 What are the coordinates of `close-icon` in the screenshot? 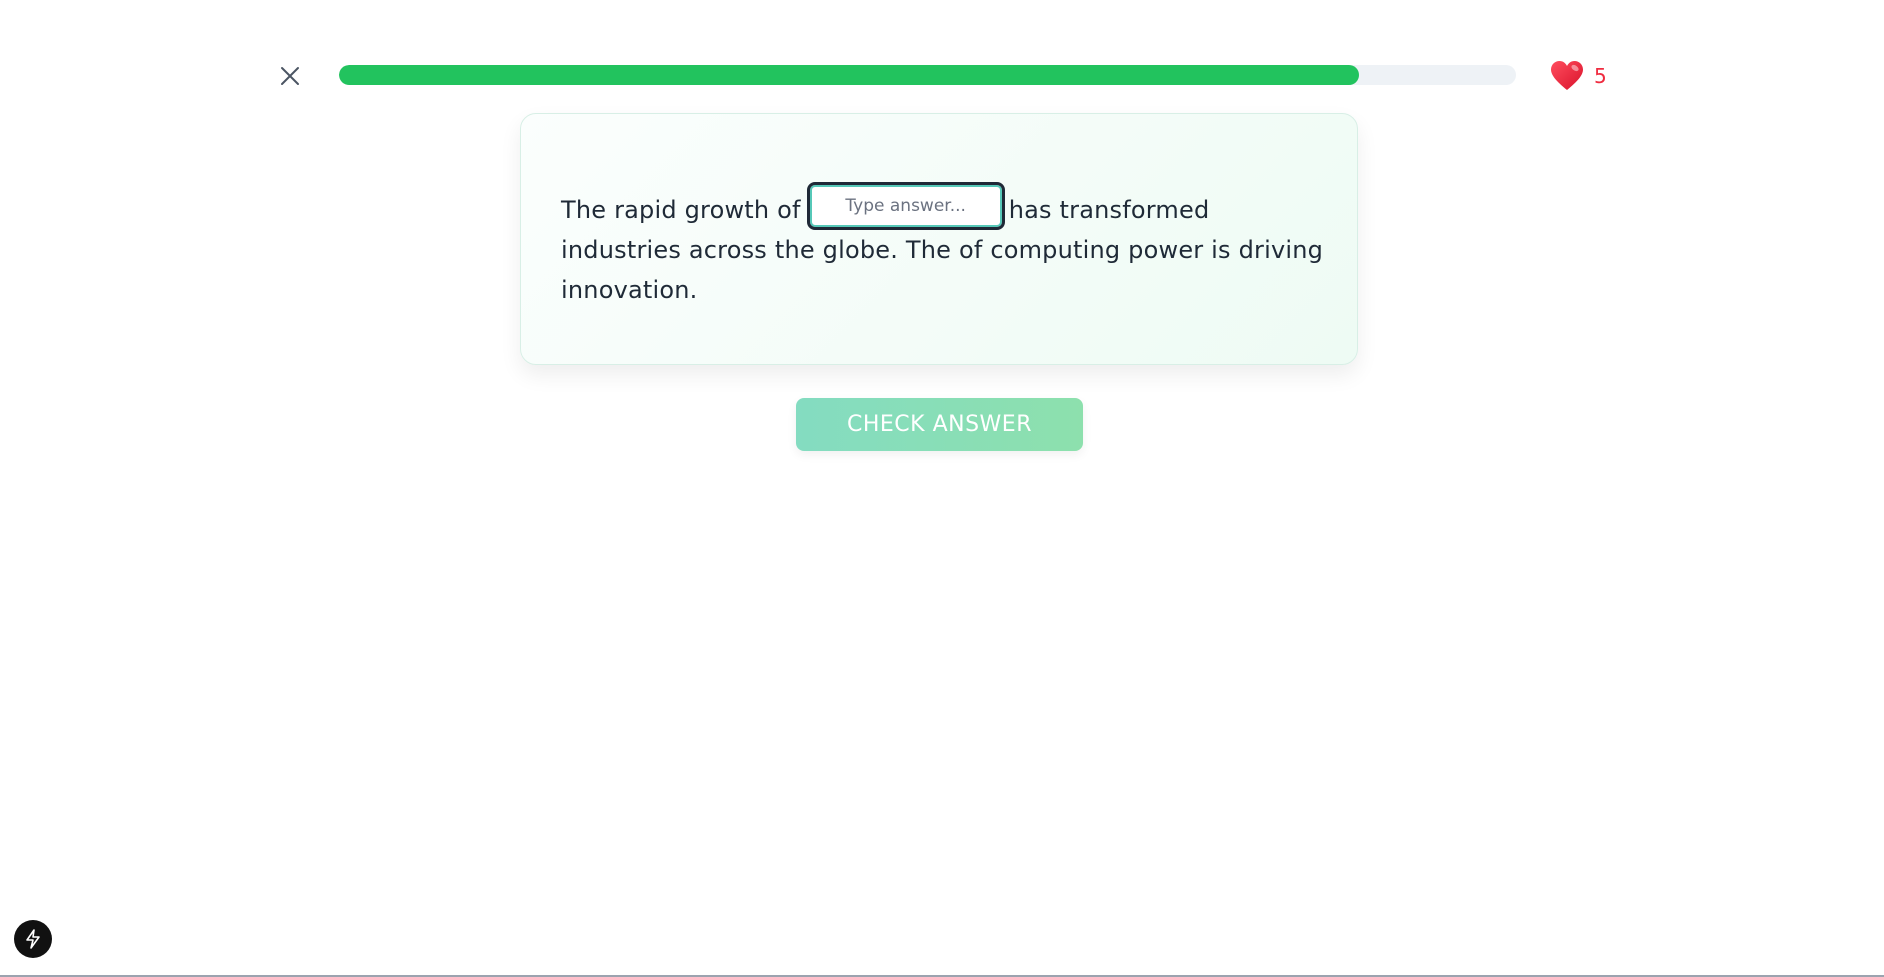 It's located at (290, 76).